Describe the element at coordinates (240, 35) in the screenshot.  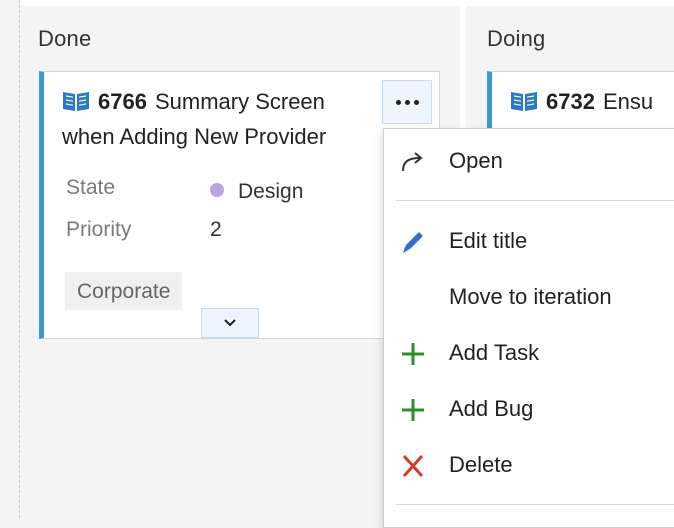
I see `column-header-done: Done` at that location.